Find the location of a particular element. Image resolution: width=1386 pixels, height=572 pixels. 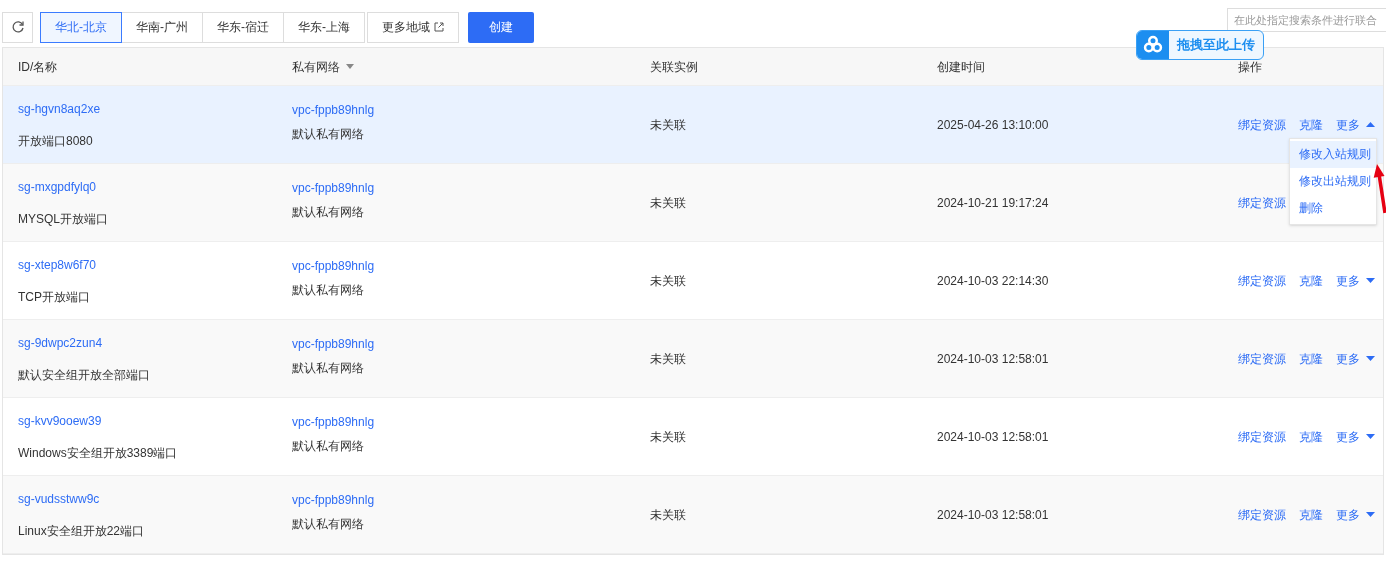

table-row: sg-9dwpc2zun4 默认安全组开放全部端口 vpc-fppb89hnlg 默认私有网络 未关联 2024-10-03 12:58:01 绑定资源 克隆 更多 is located at coordinates (693, 359).